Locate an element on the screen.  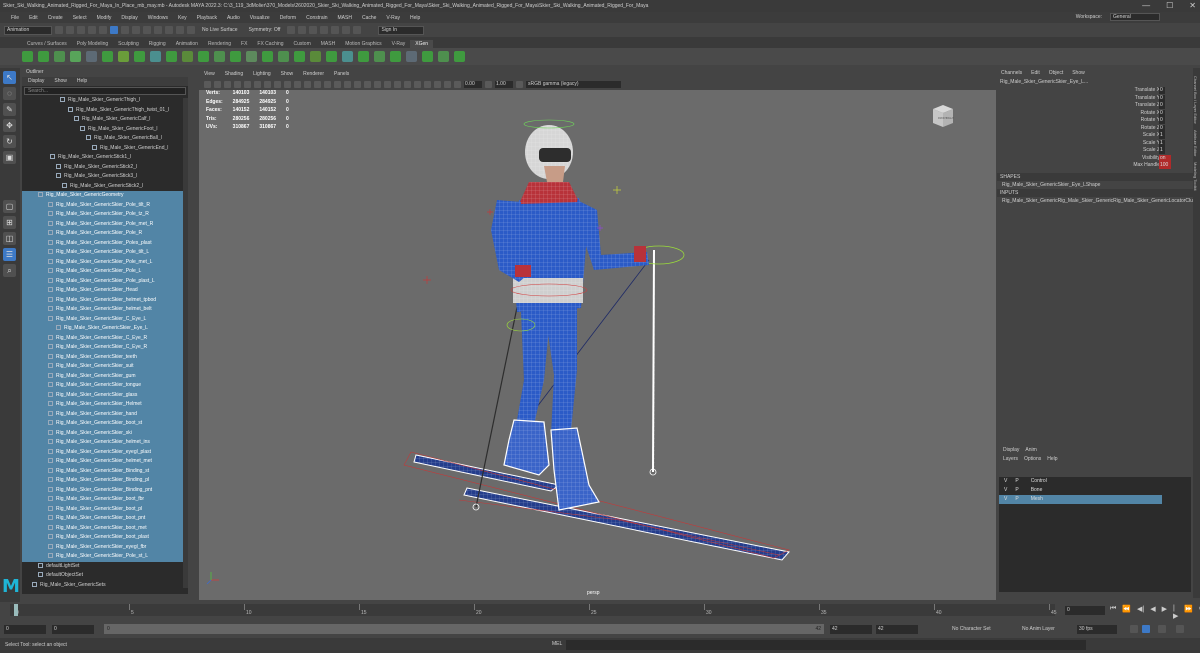
outliner-row: Rig_Male_Skier_GenericSkier_gum is located at coordinates (105, 376).